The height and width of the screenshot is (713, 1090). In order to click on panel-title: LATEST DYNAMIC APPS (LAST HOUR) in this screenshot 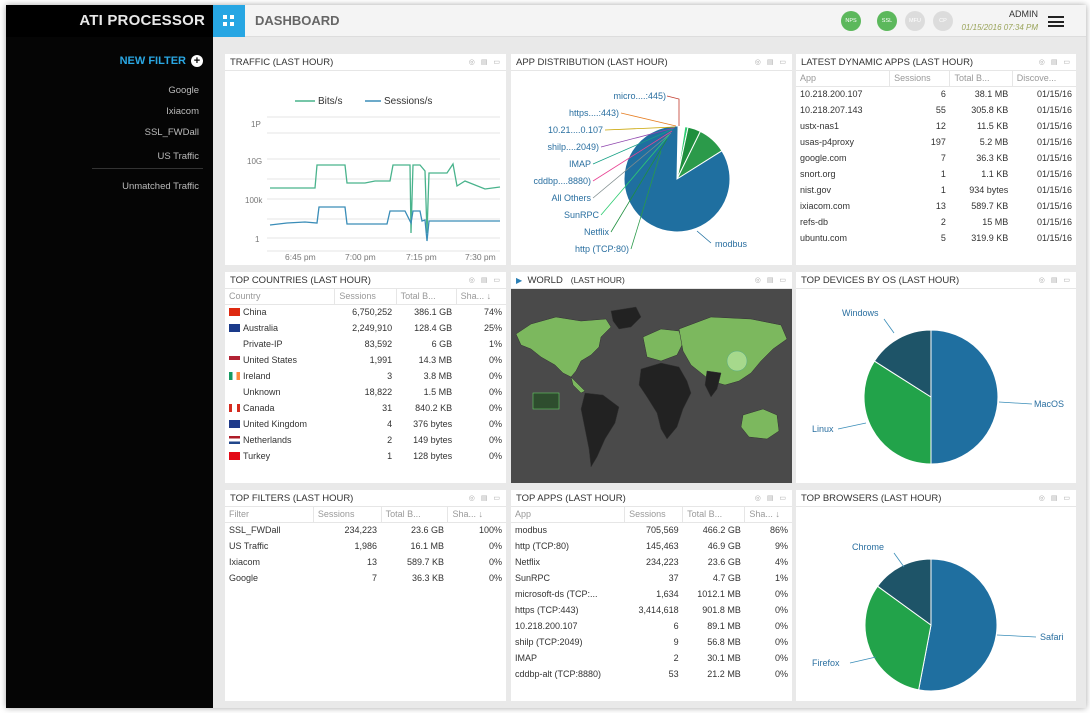, I will do `click(887, 62)`.